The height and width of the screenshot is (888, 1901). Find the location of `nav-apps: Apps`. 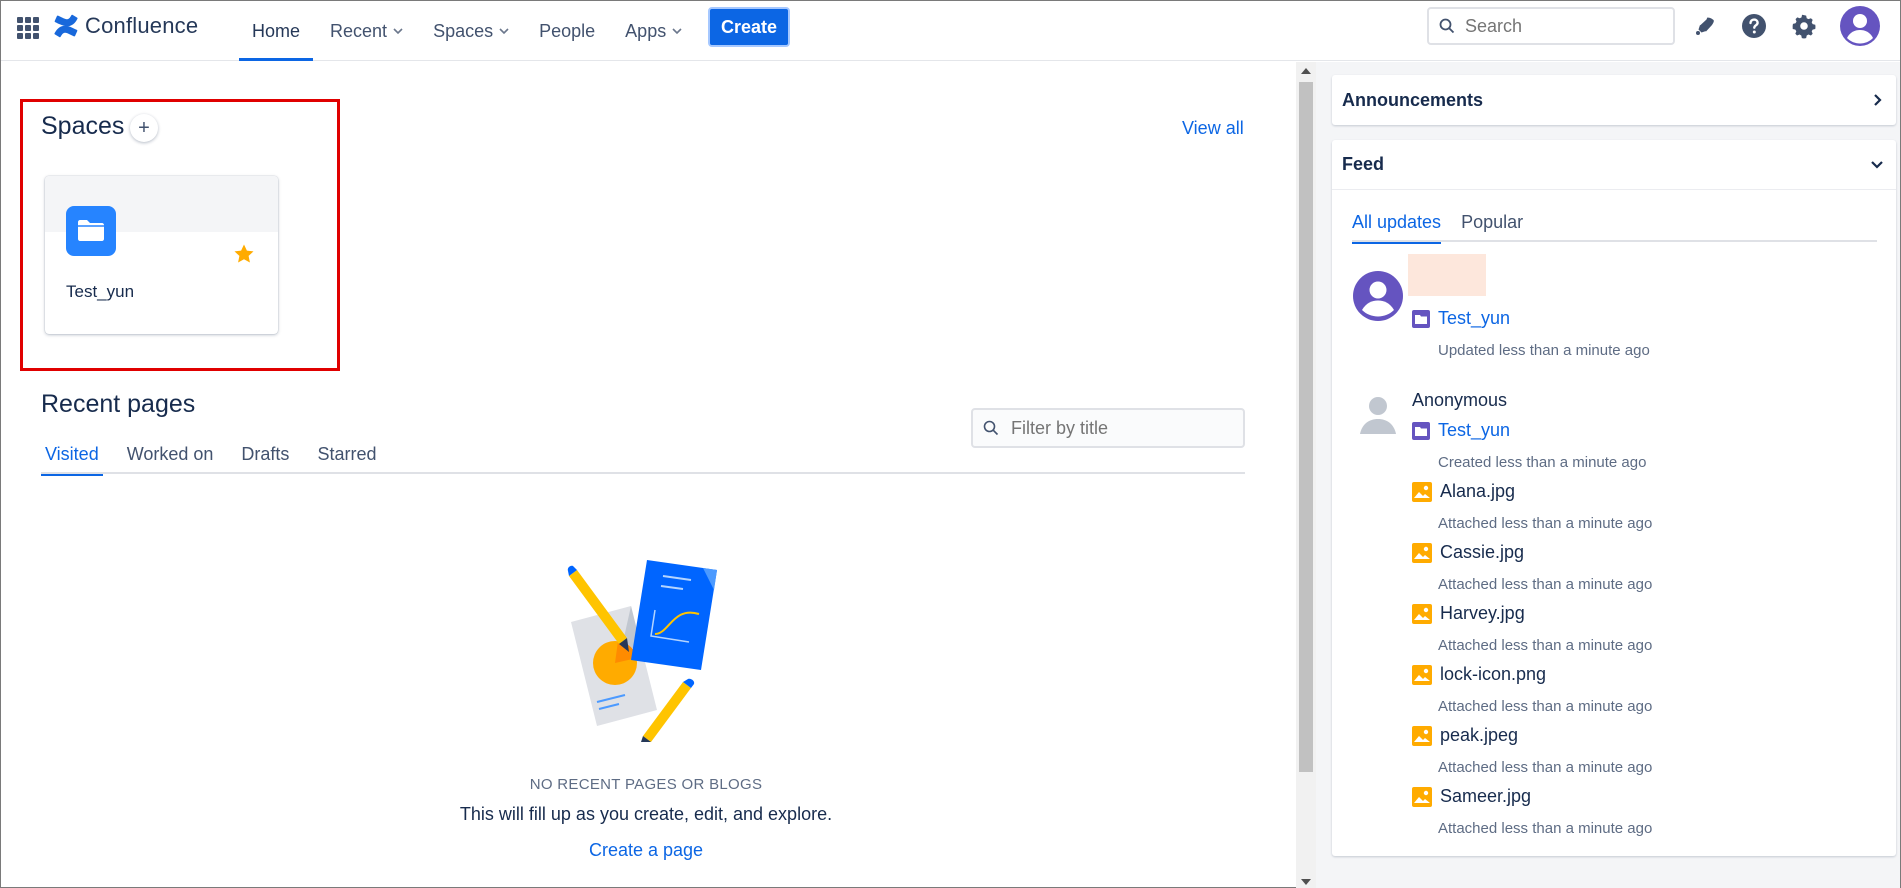

nav-apps: Apps is located at coordinates (653, 31).